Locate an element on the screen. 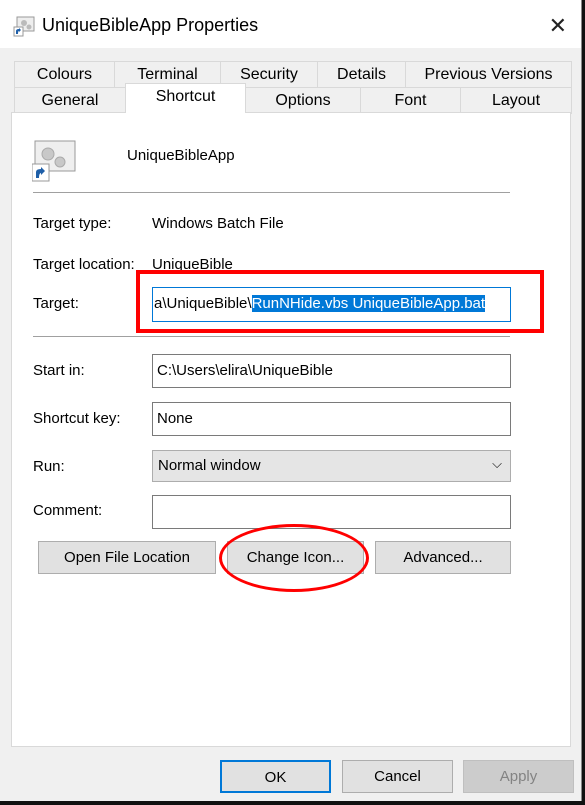 This screenshot has height=805, width=585. title-bar: UniqueBibleApp Properties ✕ is located at coordinates (290, 24).